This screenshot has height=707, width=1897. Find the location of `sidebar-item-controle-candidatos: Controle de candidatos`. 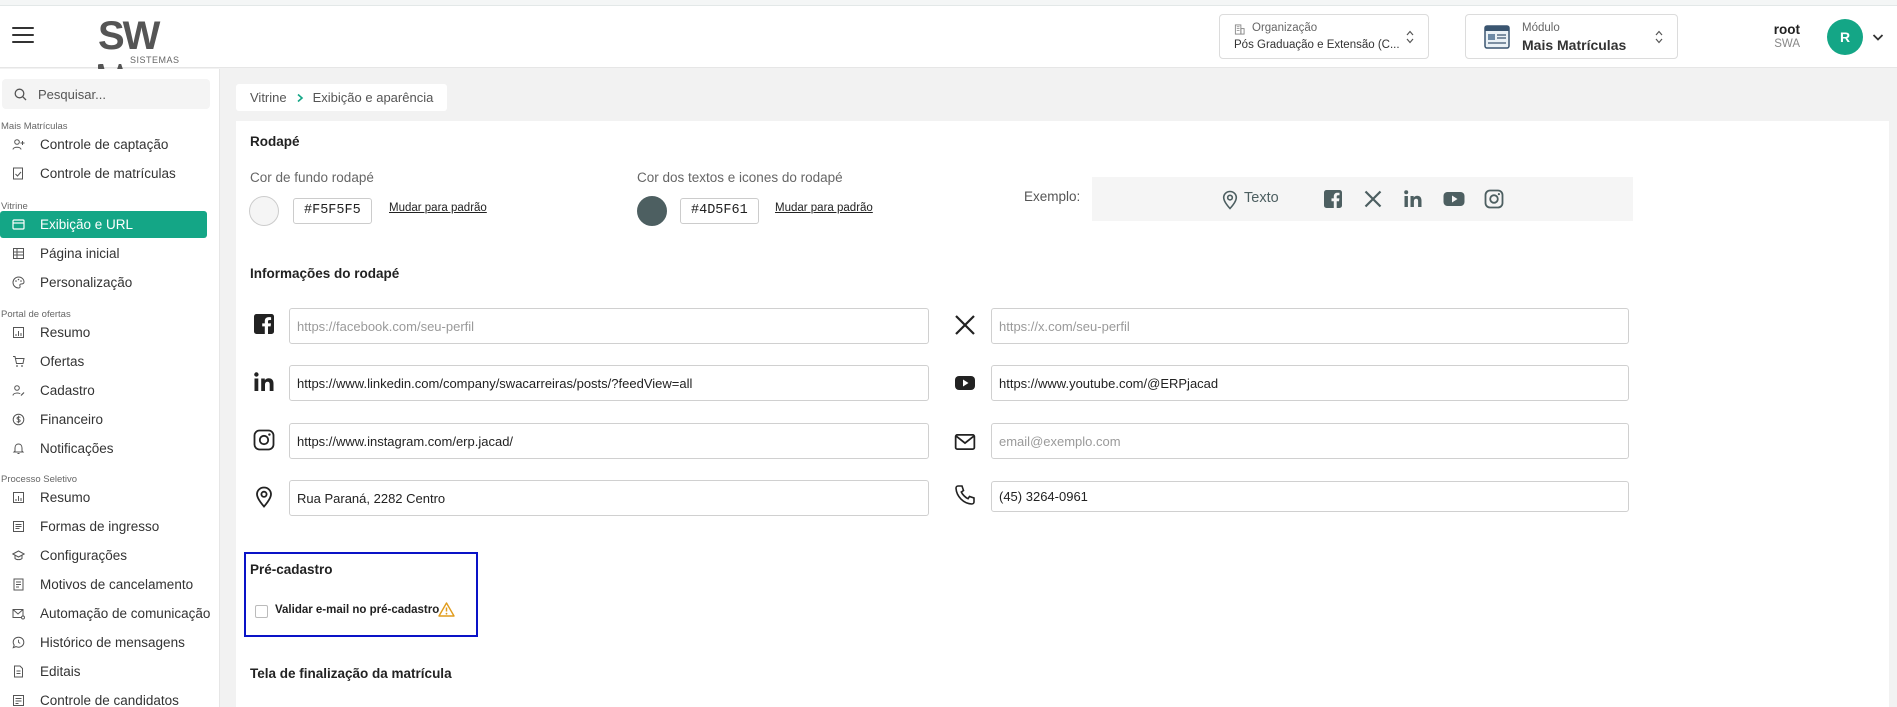

sidebar-item-controle-candidatos: Controle de candidatos is located at coordinates (103, 697).